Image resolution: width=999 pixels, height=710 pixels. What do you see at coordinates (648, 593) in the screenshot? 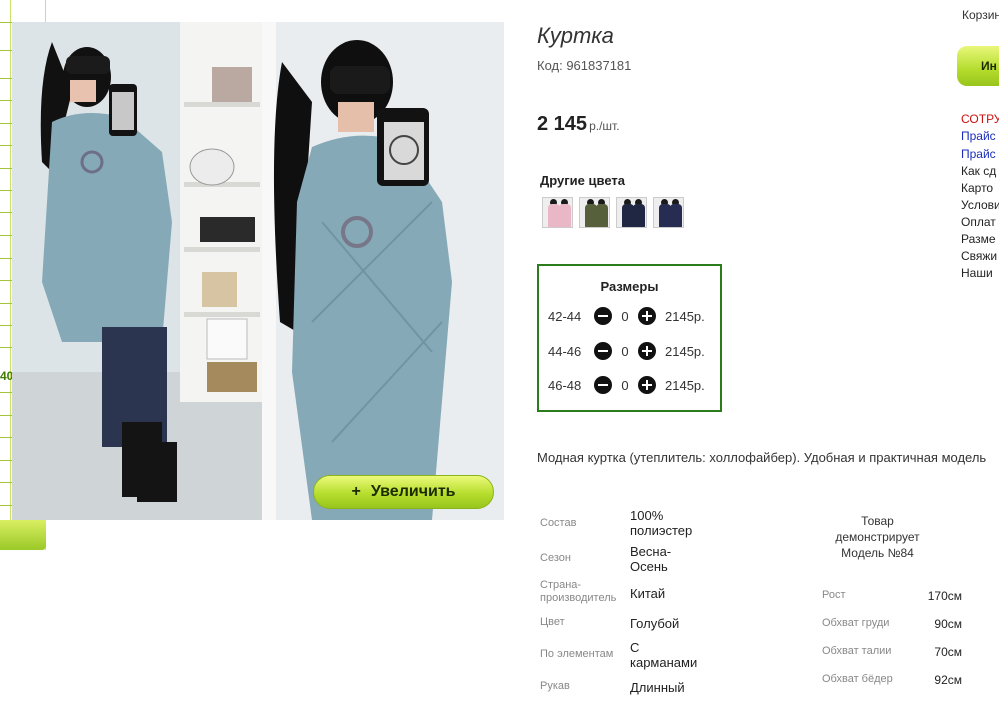
I see `spec-value: Китай` at bounding box center [648, 593].